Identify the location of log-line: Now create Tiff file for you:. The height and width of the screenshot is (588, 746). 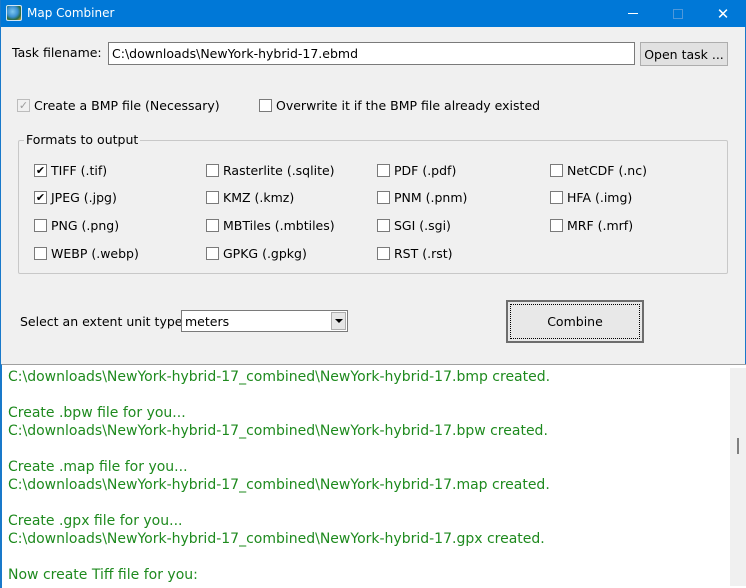
(103, 575).